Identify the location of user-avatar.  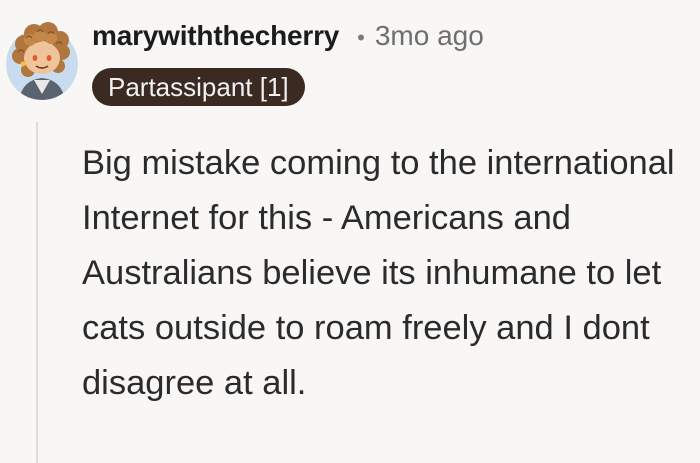
(42, 58).